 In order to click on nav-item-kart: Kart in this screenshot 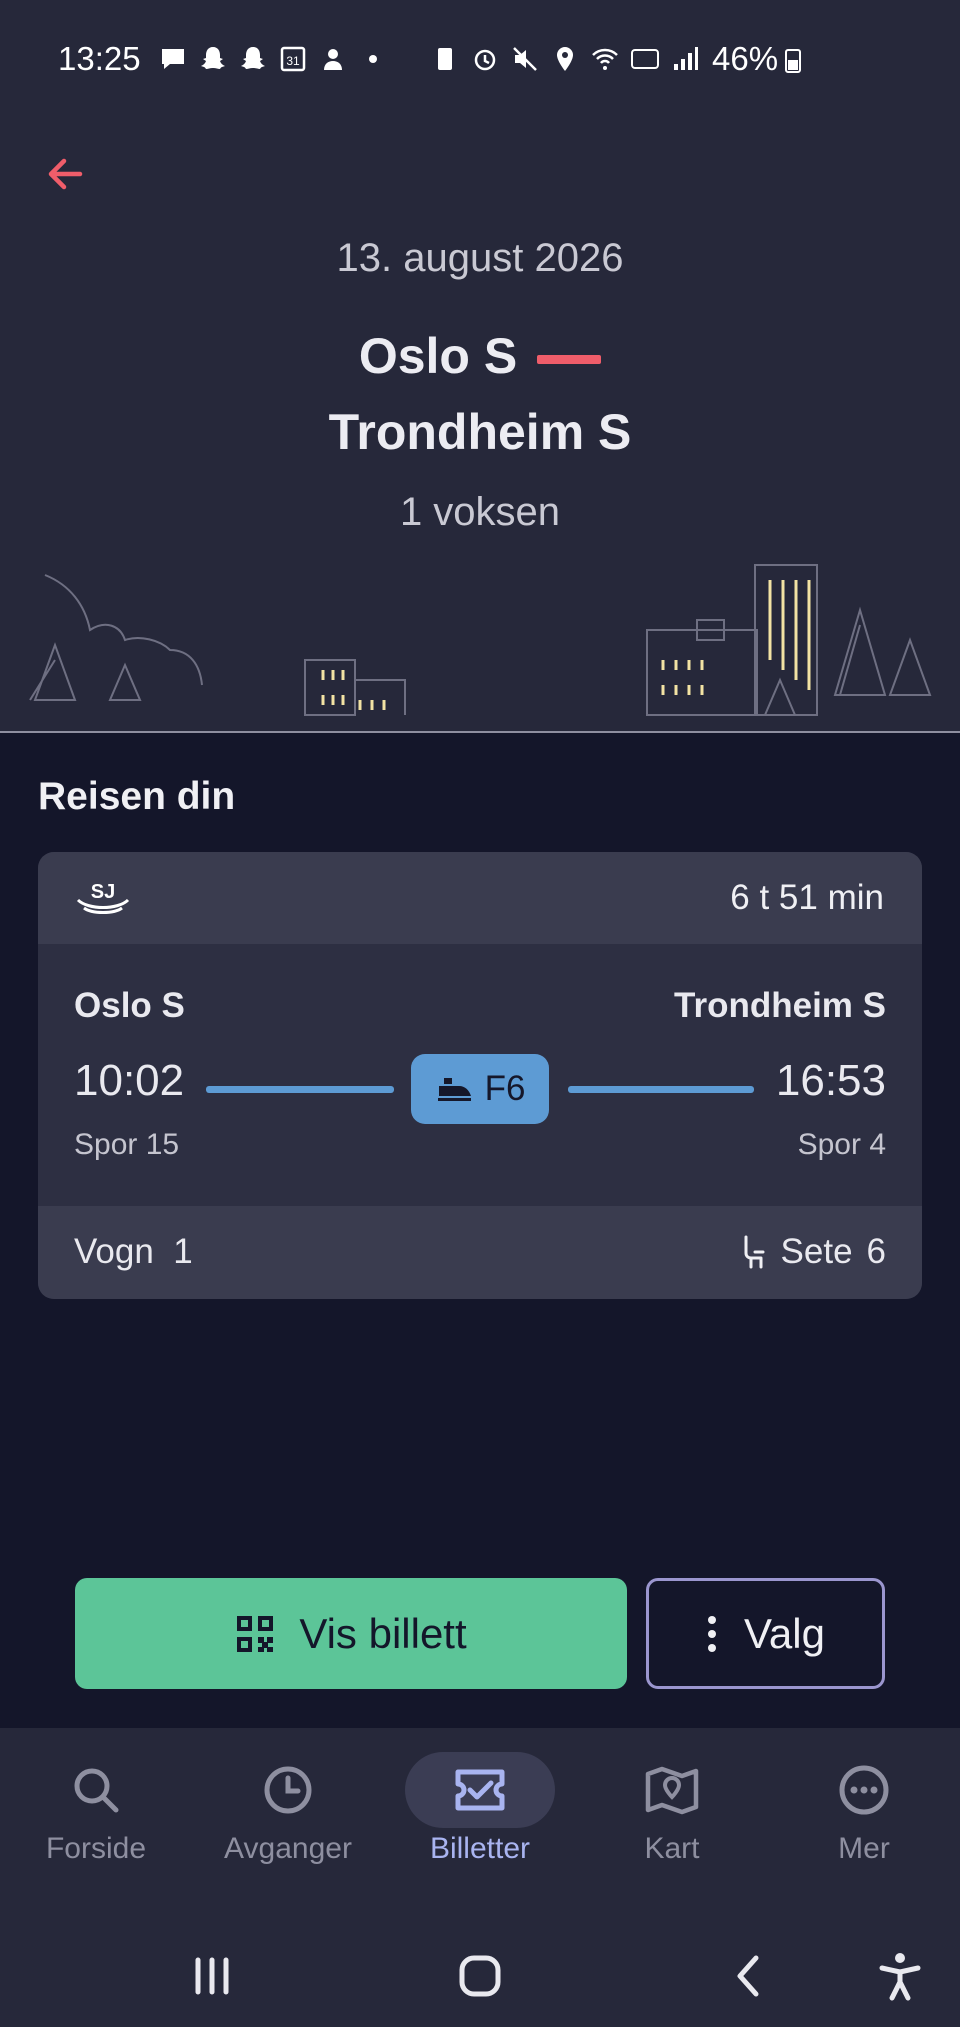, I will do `click(672, 1828)`.